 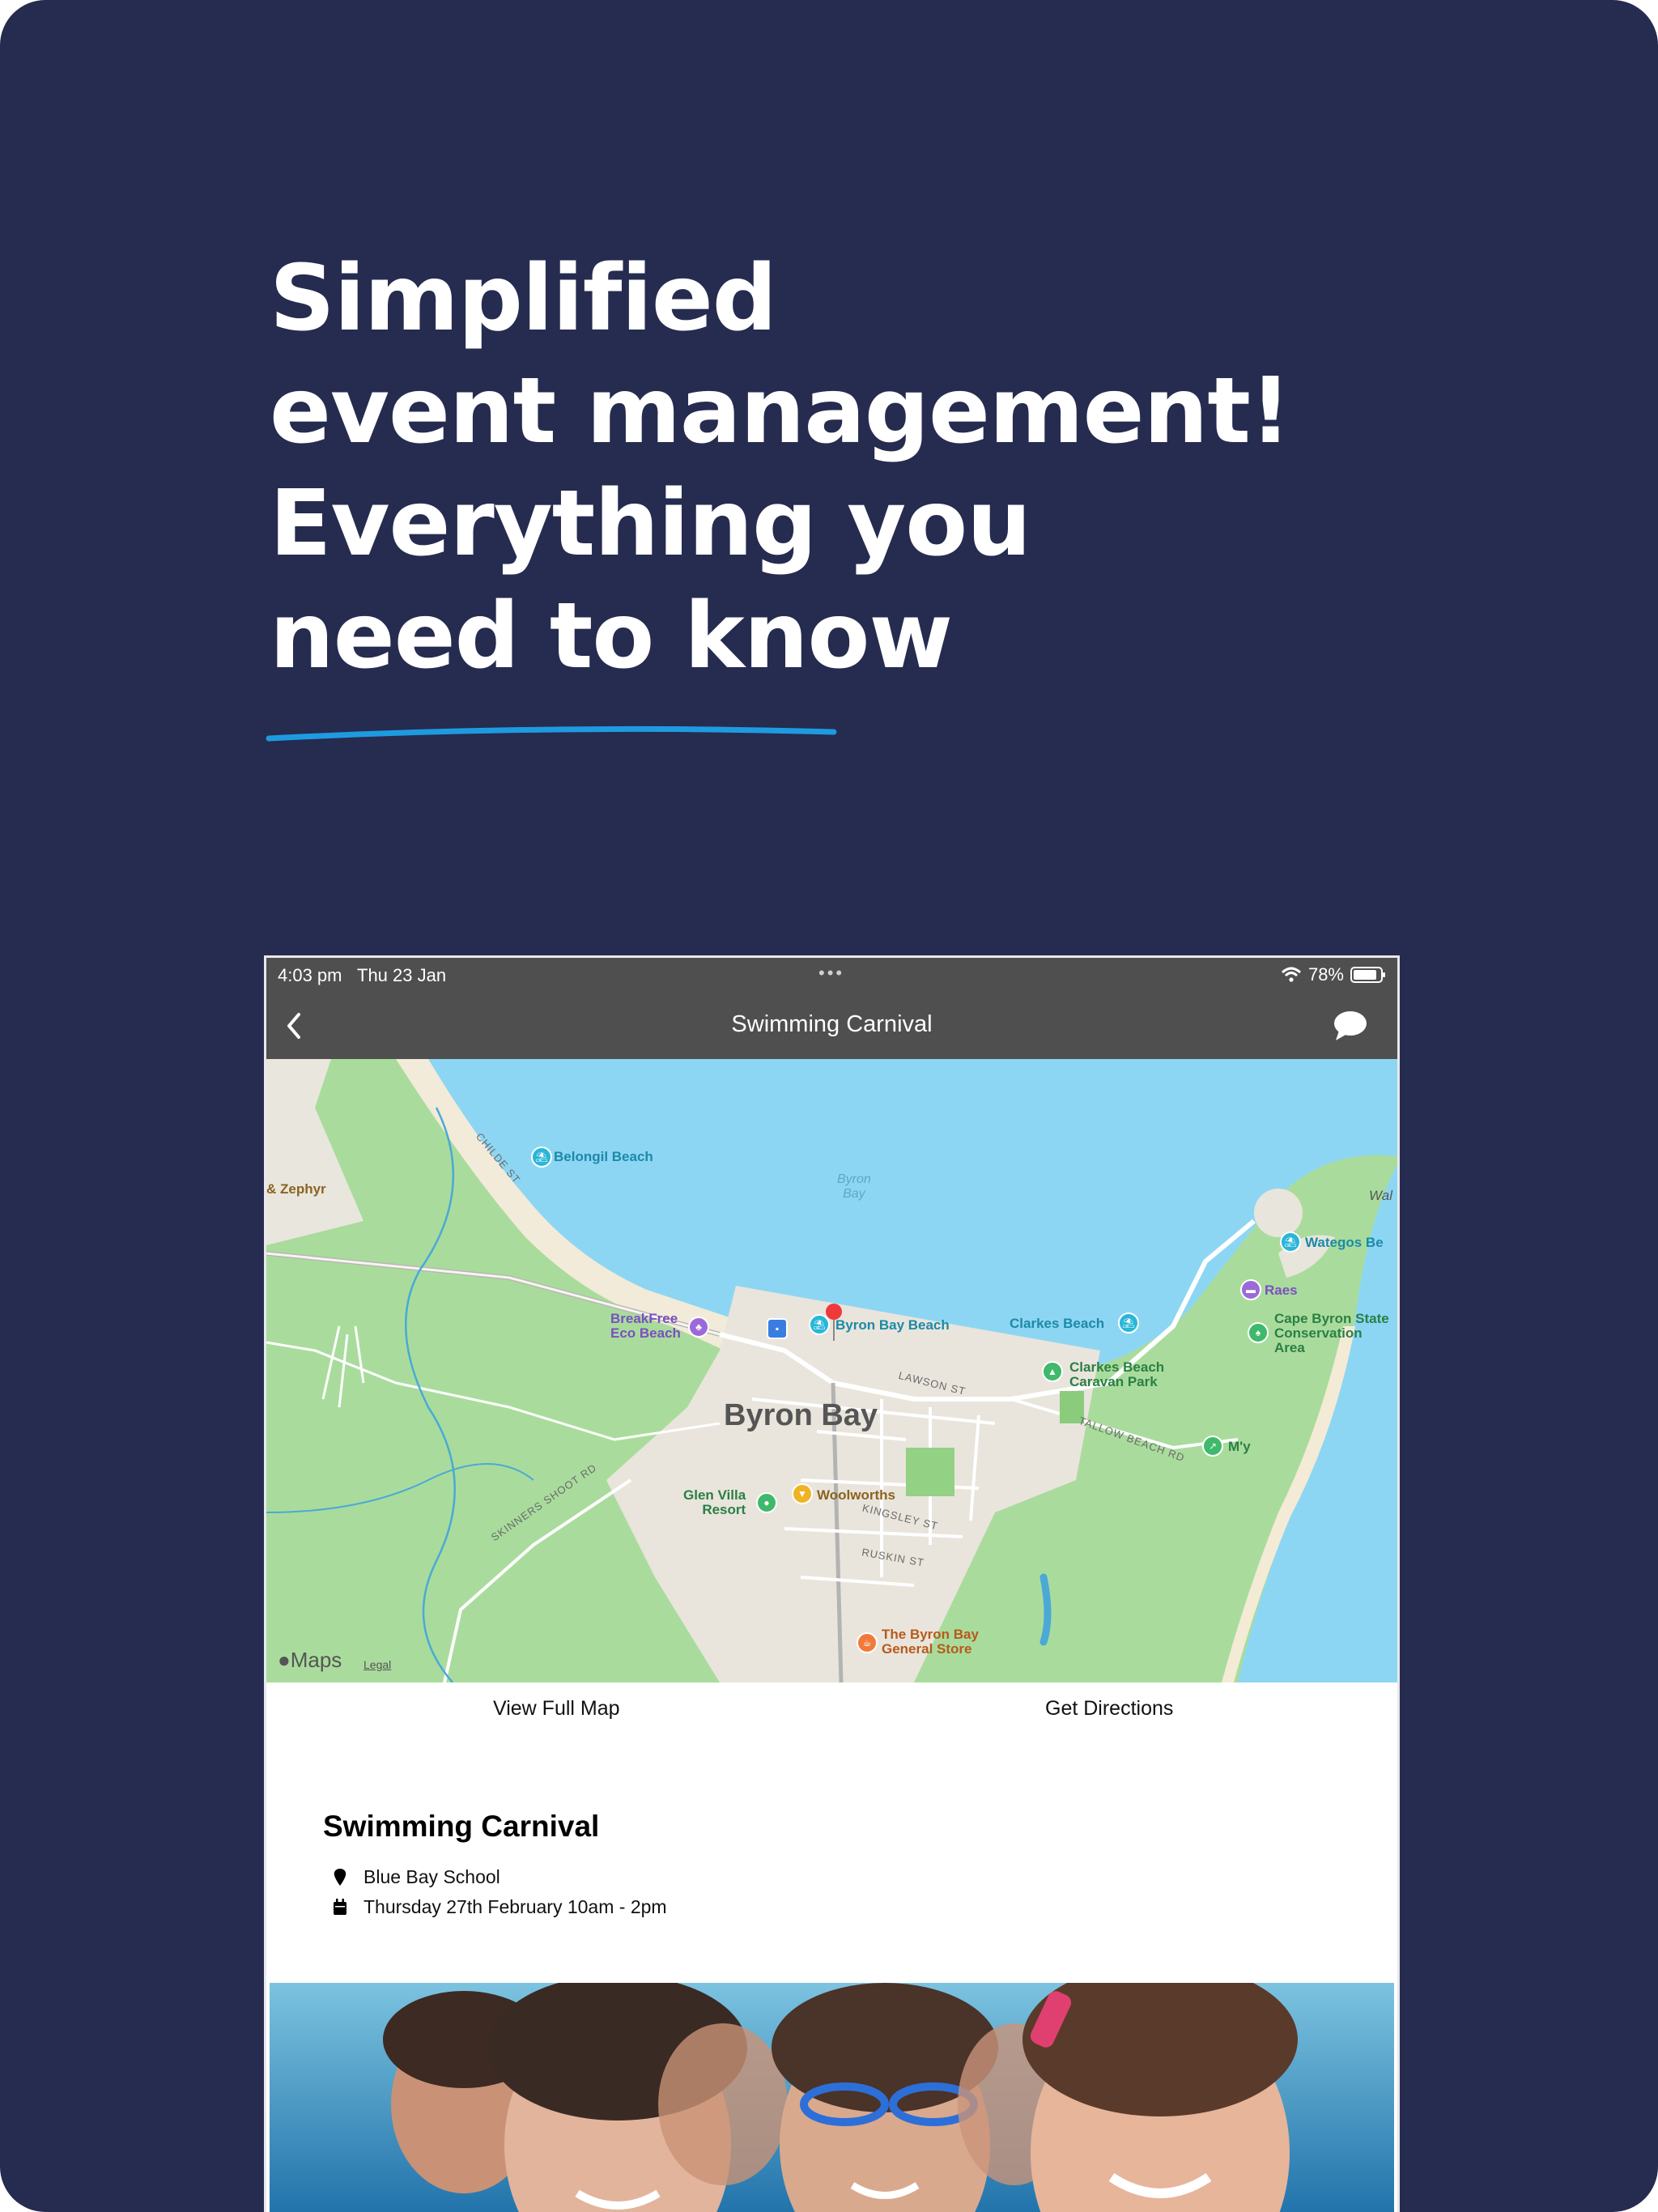 What do you see at coordinates (1250, 1289) in the screenshot?
I see `hotel-icon: ▬` at bounding box center [1250, 1289].